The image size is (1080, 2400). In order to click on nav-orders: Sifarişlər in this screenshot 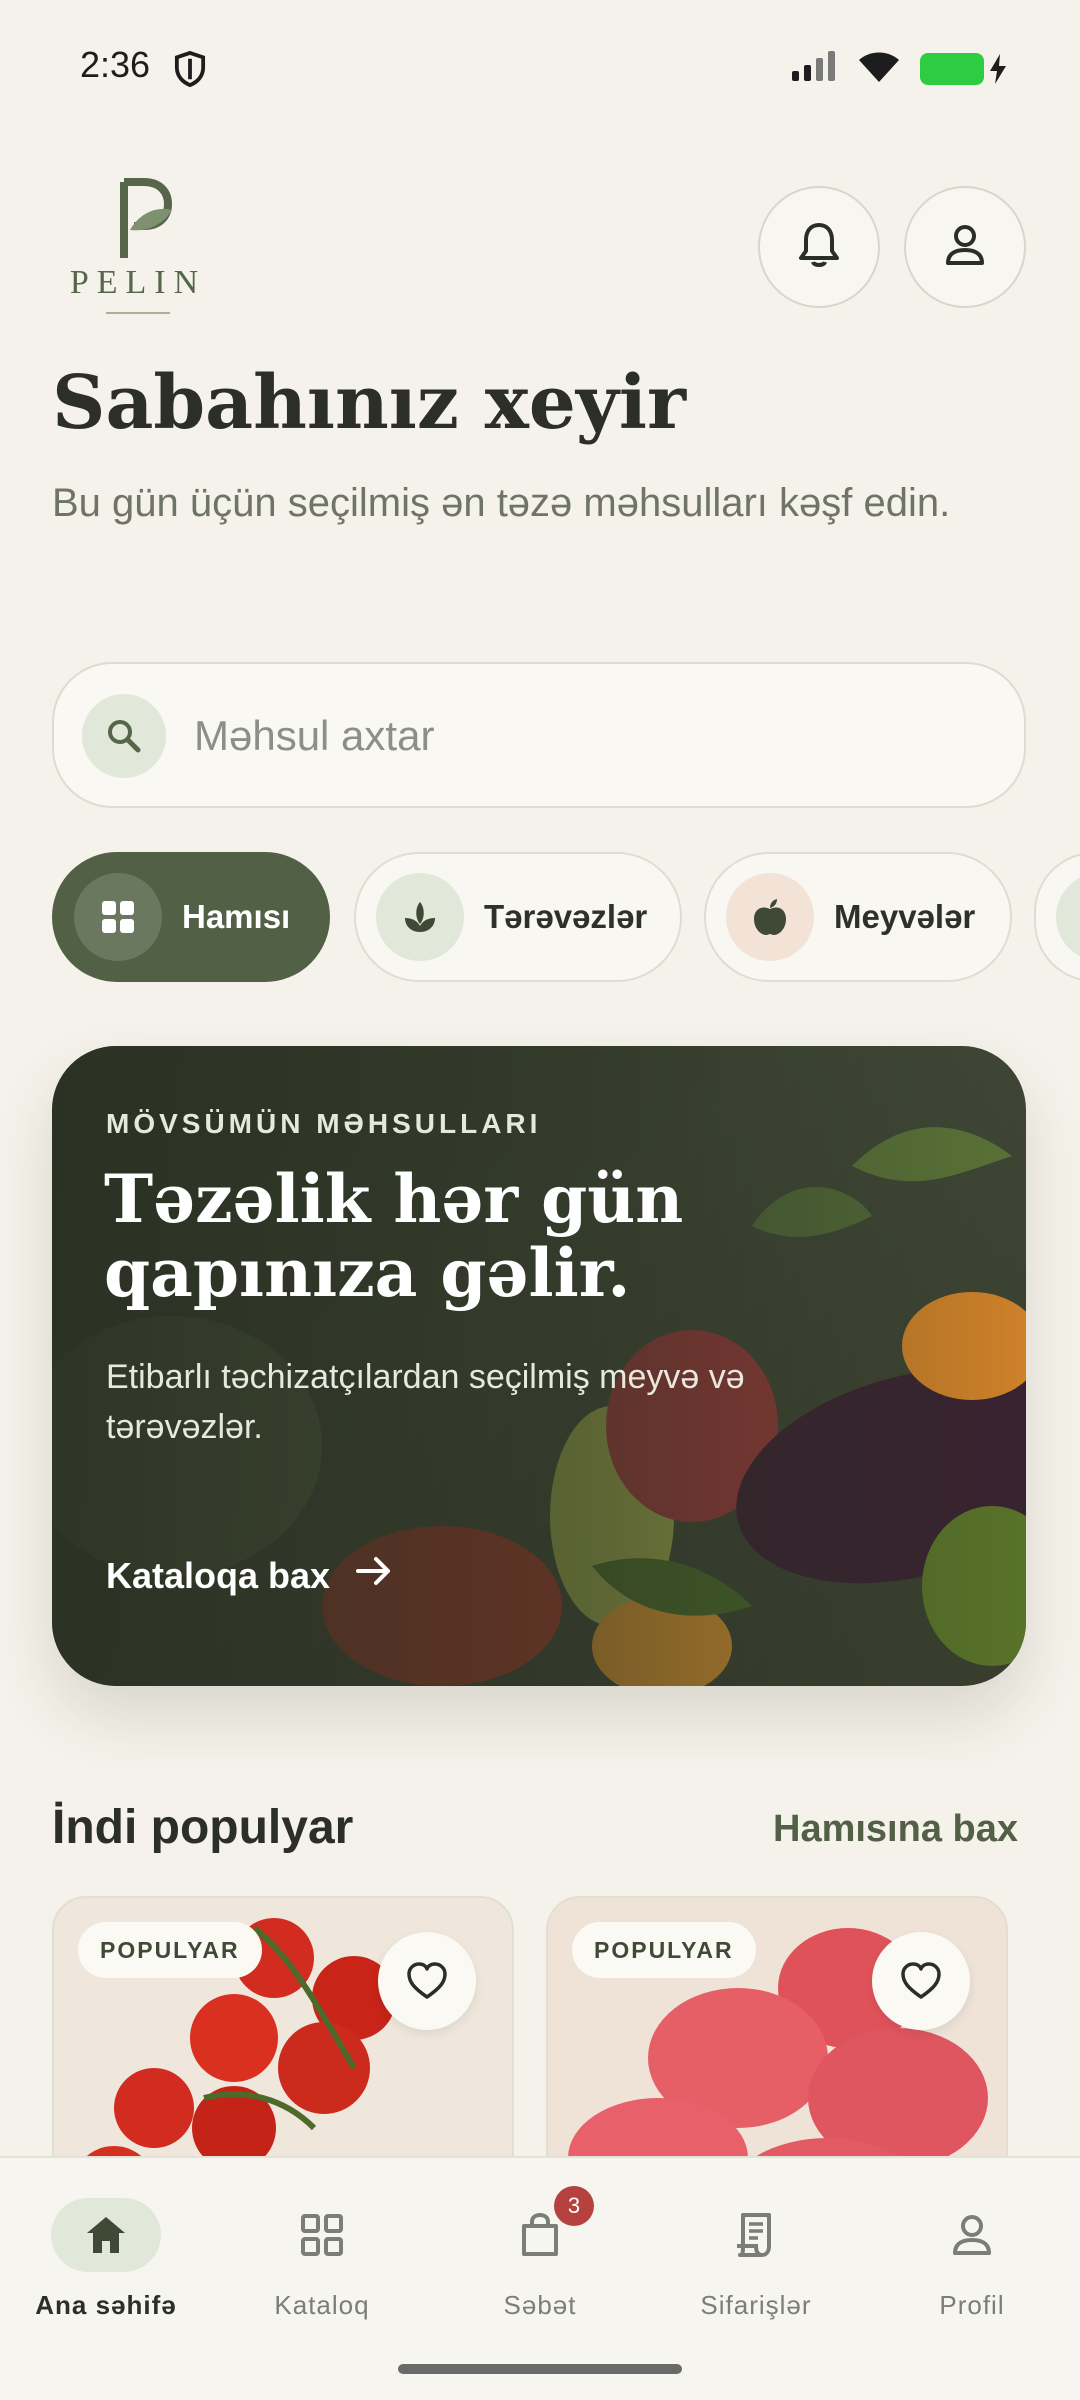, I will do `click(756, 2259)`.